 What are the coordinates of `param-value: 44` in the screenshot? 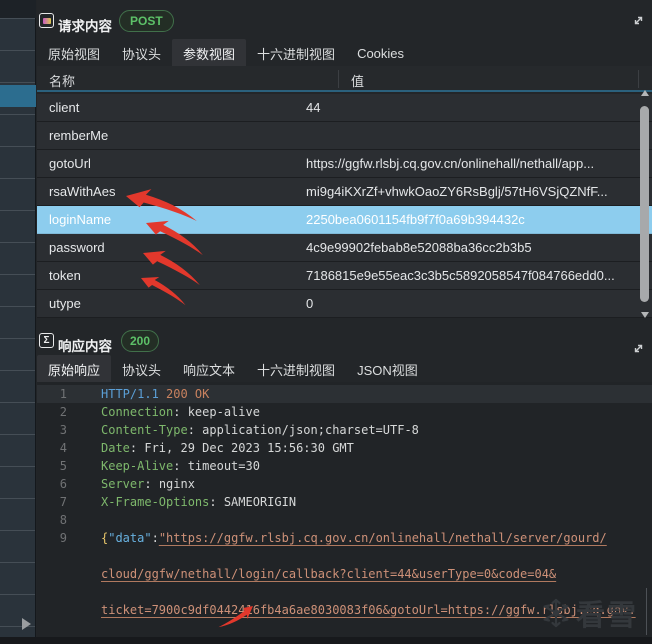 It's located at (313, 107).